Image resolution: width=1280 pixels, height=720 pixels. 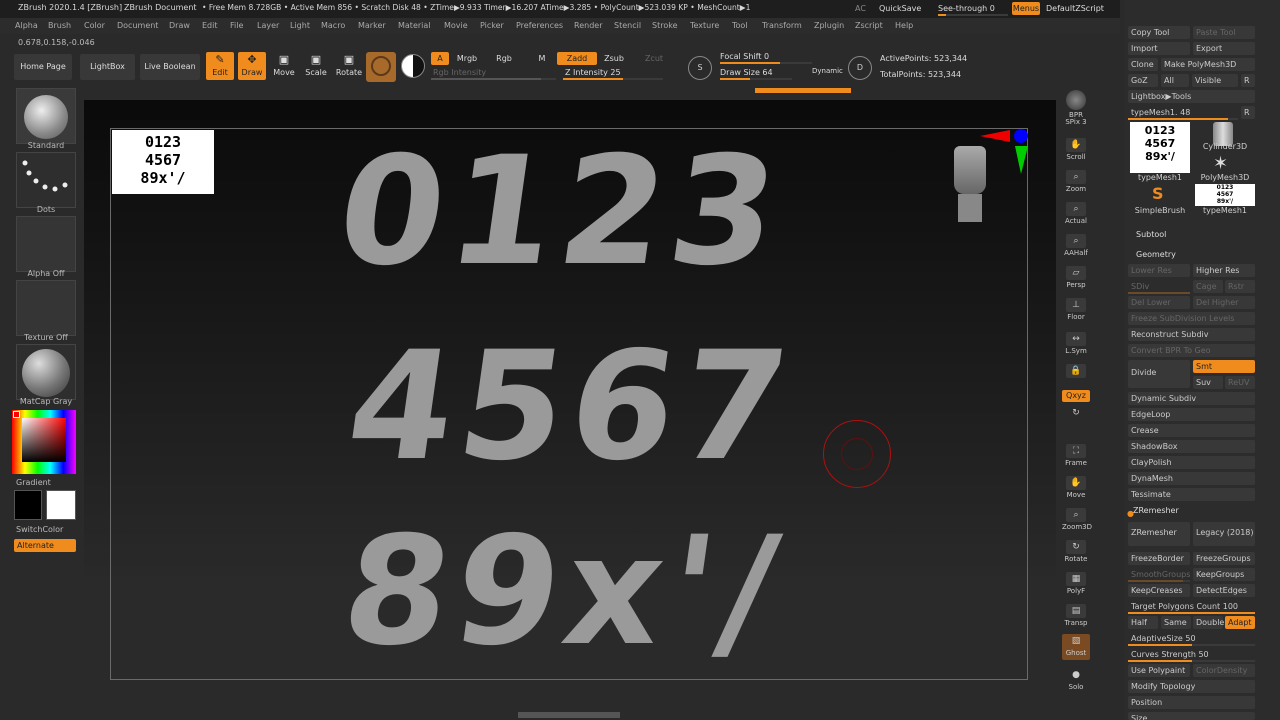 What do you see at coordinates (1159, 32) in the screenshot?
I see `copy-tool-button: Copy Tool` at bounding box center [1159, 32].